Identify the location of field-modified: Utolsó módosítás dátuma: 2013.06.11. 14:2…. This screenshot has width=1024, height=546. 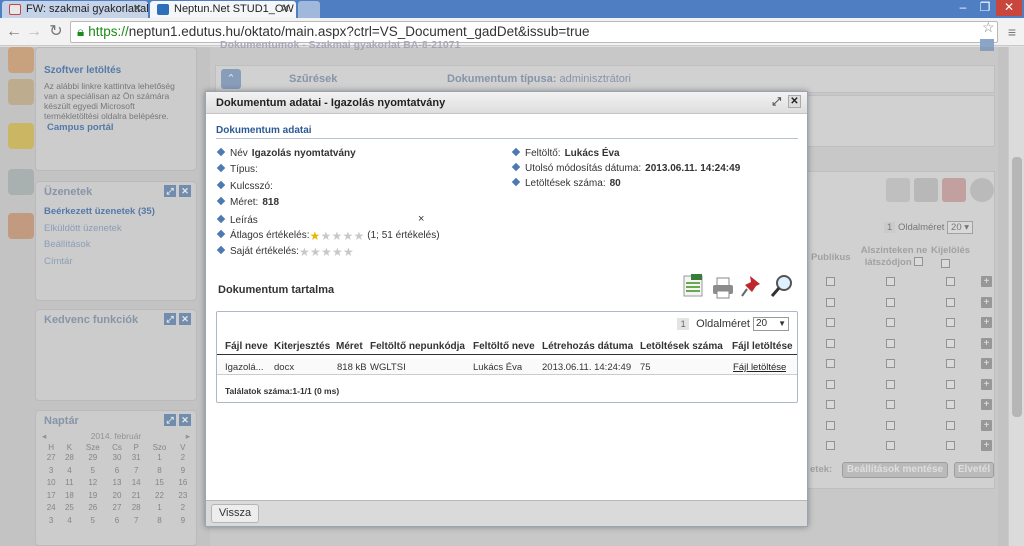
(626, 168).